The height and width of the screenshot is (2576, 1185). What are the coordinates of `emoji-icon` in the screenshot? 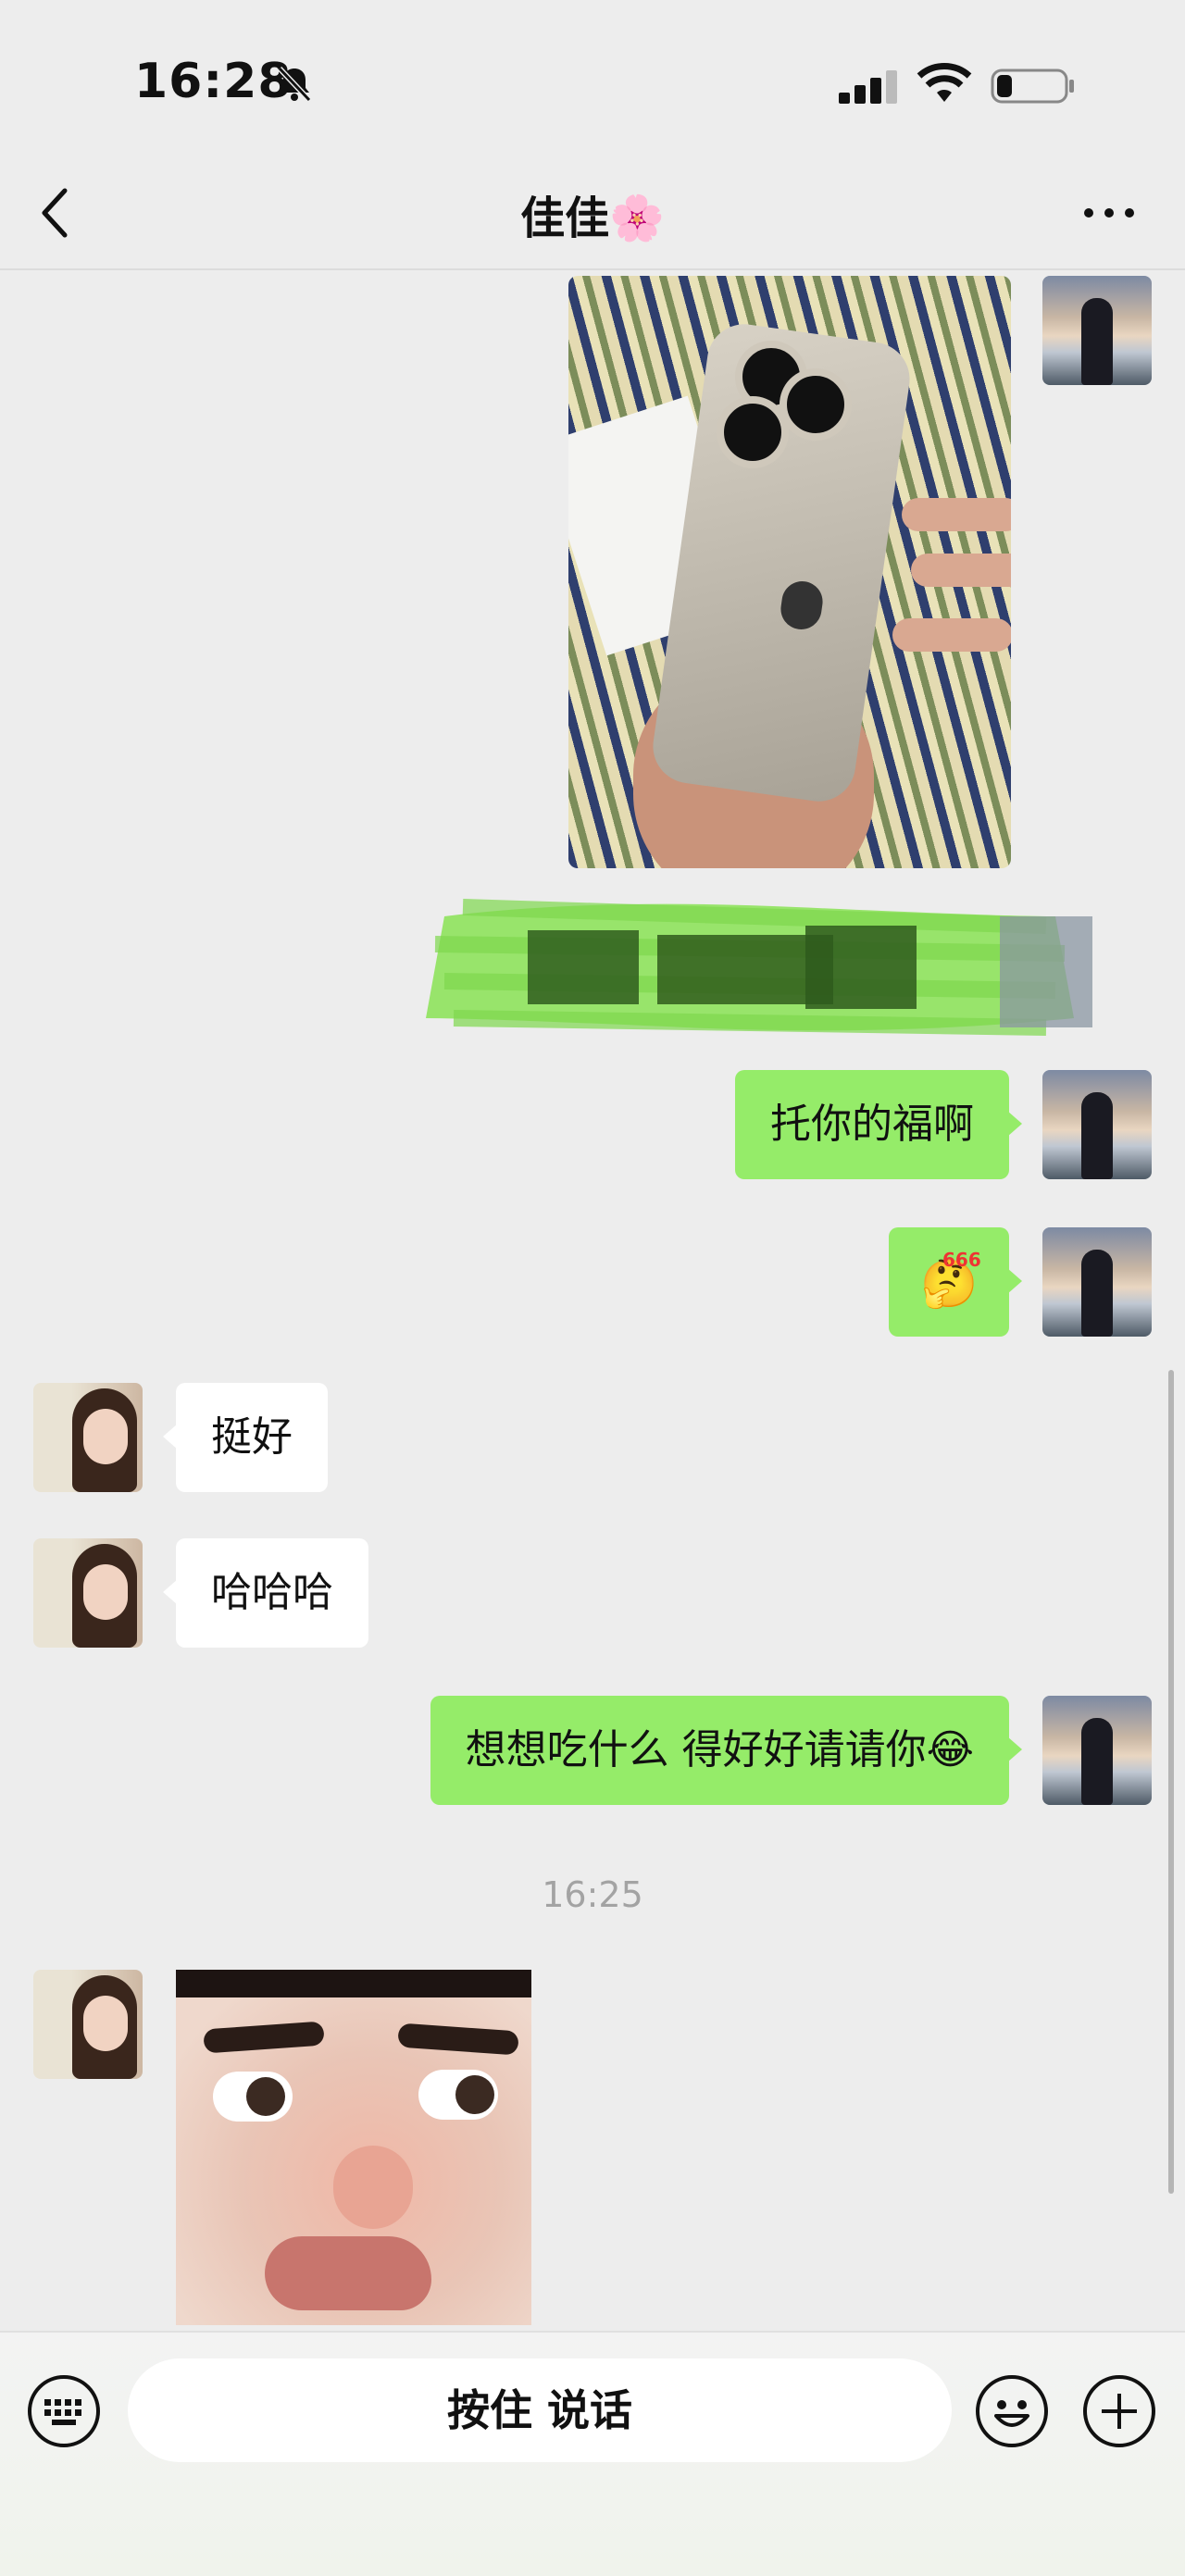 It's located at (1012, 2411).